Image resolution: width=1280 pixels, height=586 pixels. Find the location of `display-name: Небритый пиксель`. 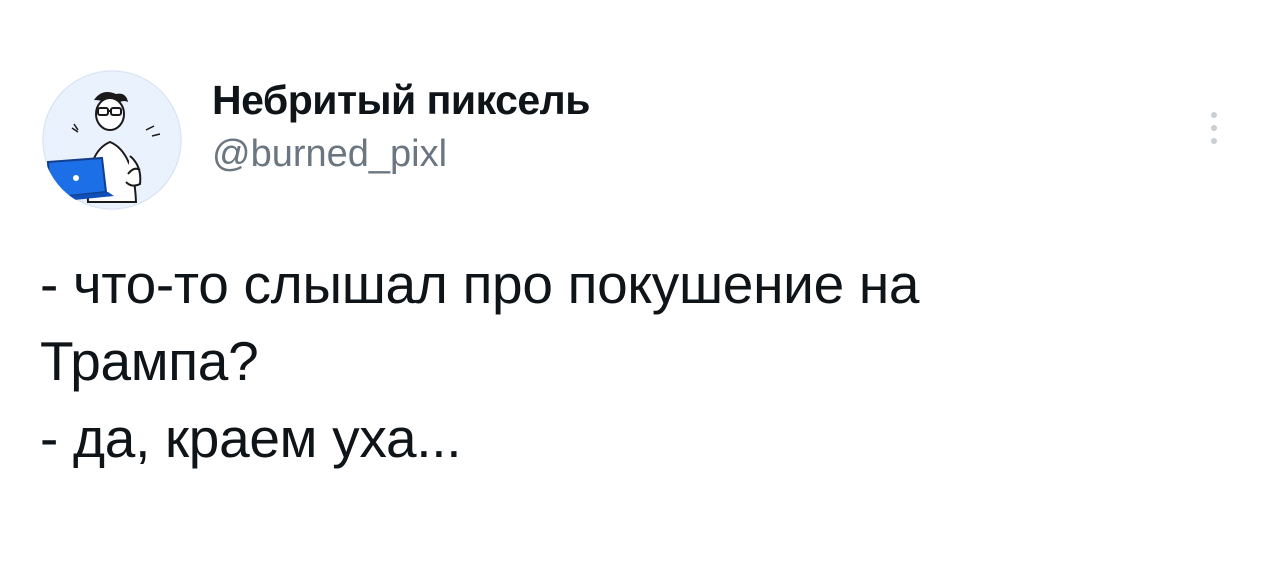

display-name: Небритый пиксель is located at coordinates (401, 100).